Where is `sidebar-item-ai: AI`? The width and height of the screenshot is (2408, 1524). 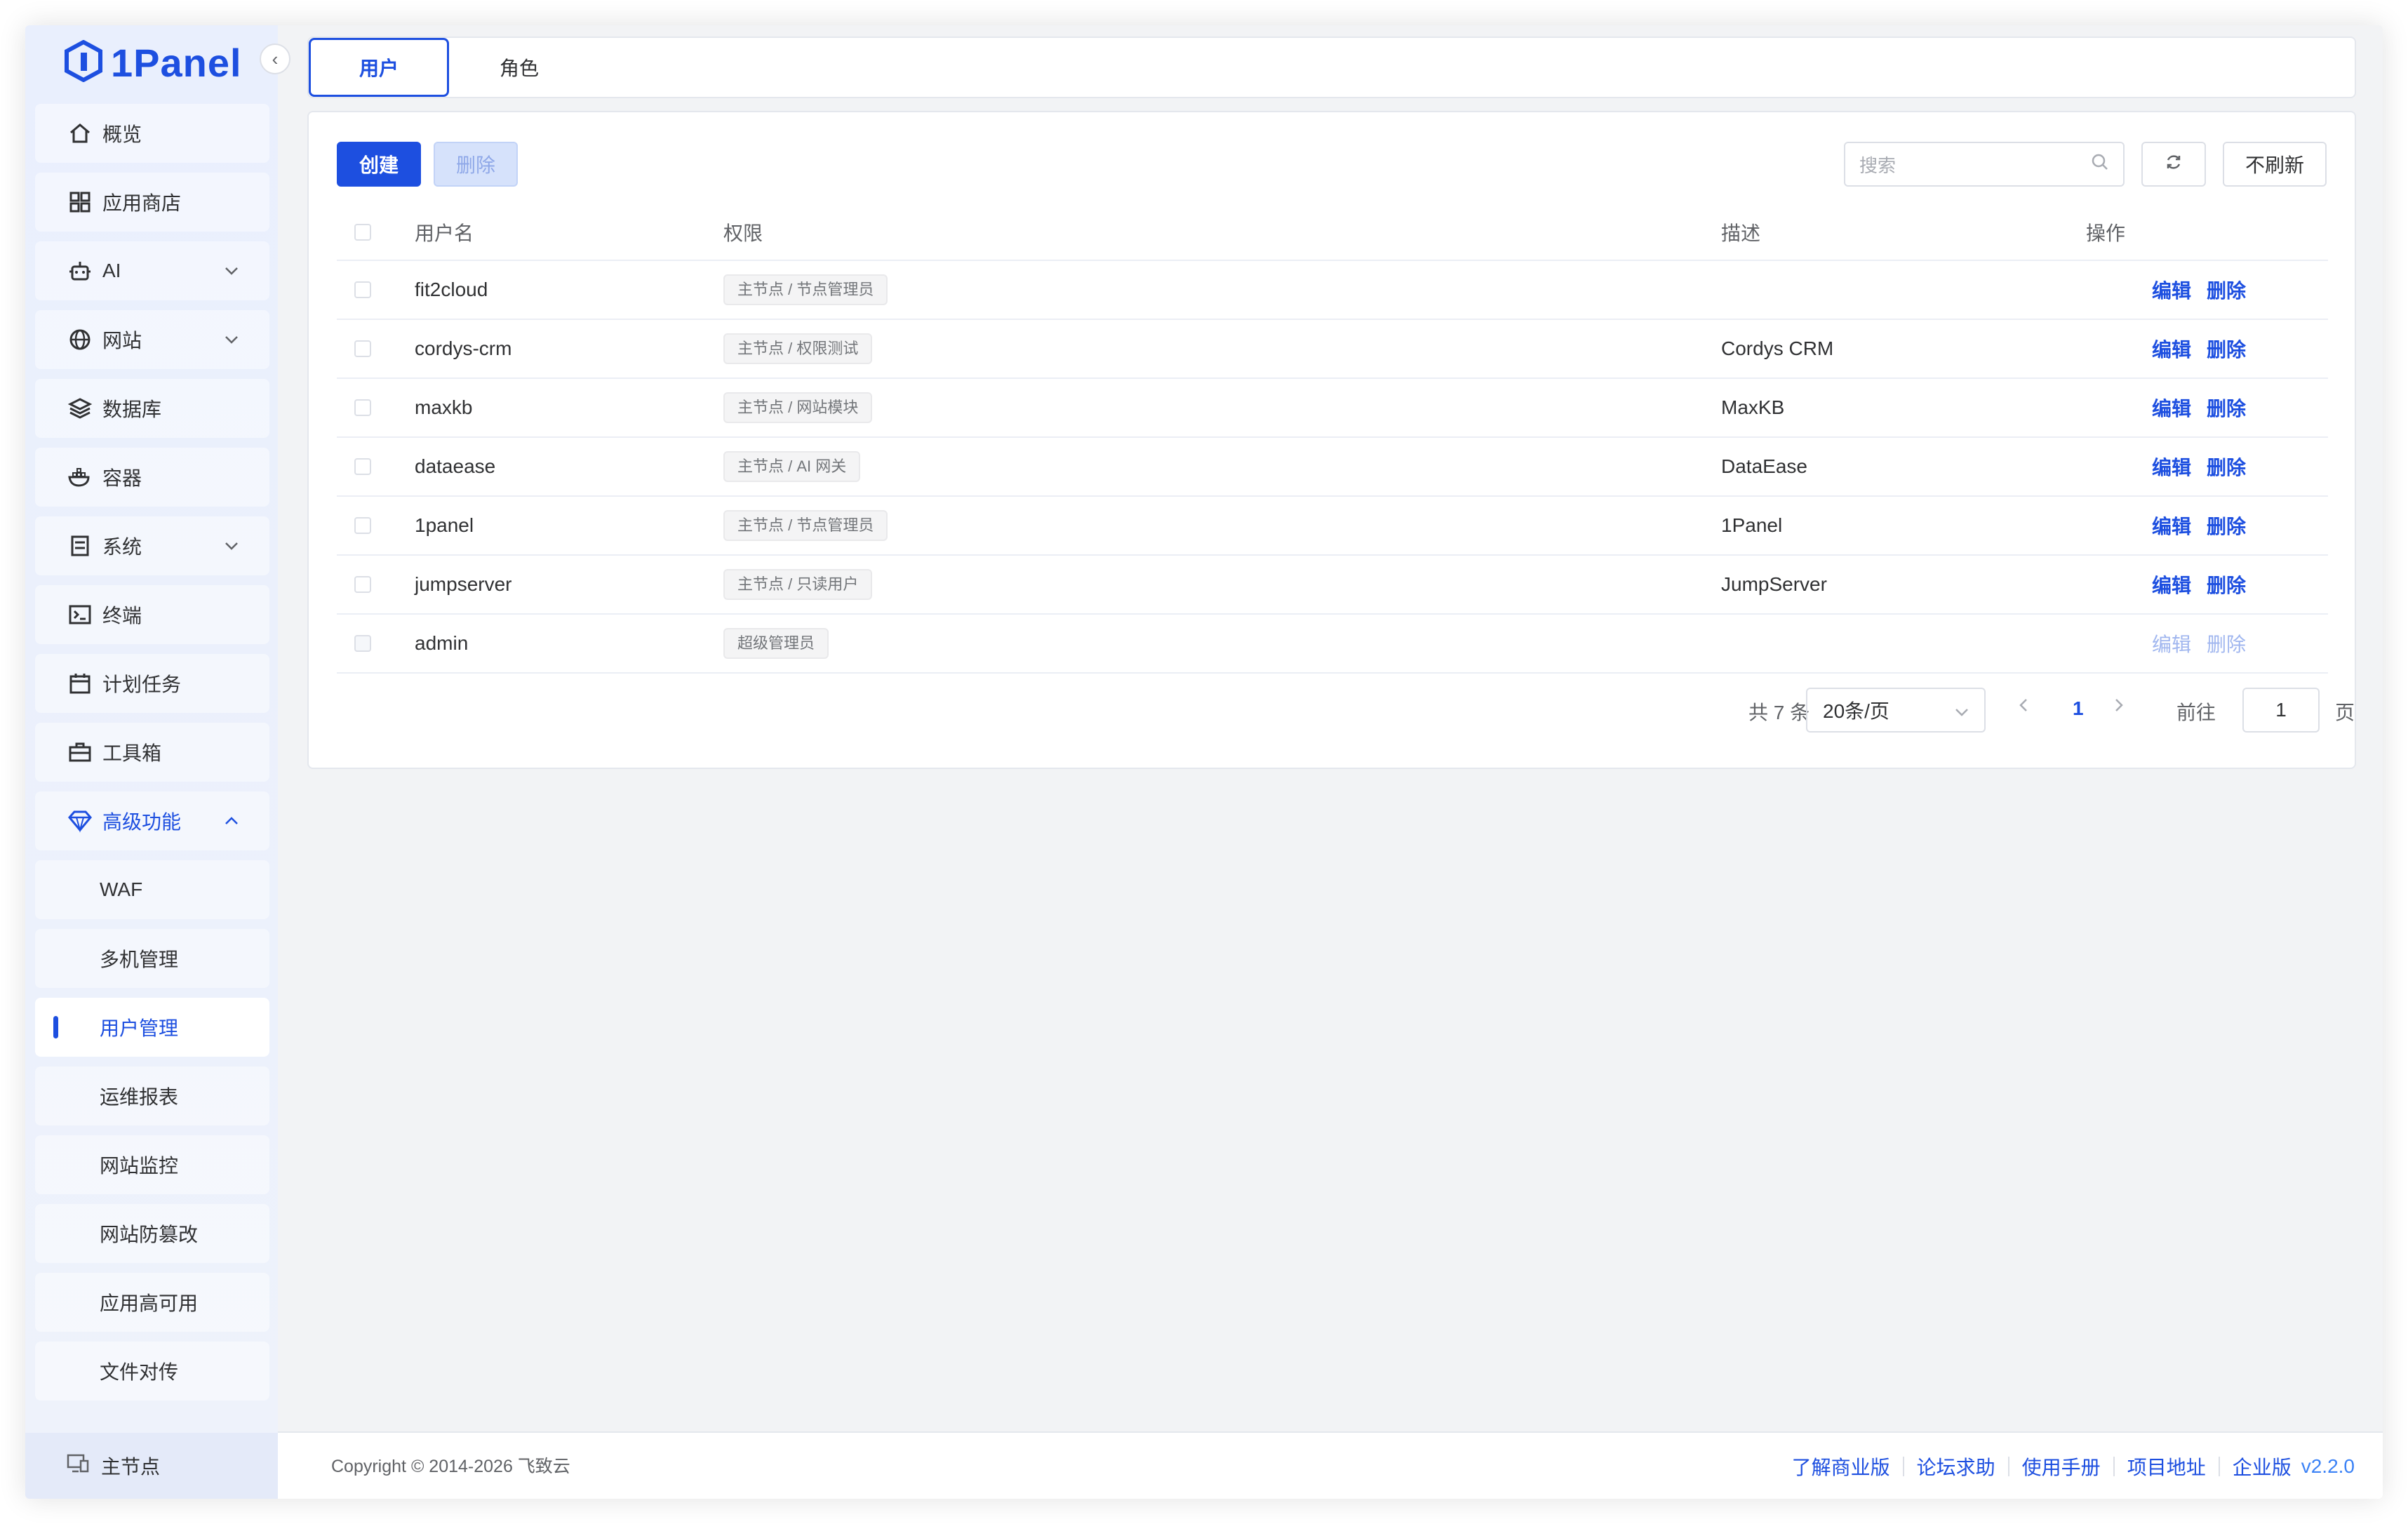 sidebar-item-ai: AI is located at coordinates (152, 270).